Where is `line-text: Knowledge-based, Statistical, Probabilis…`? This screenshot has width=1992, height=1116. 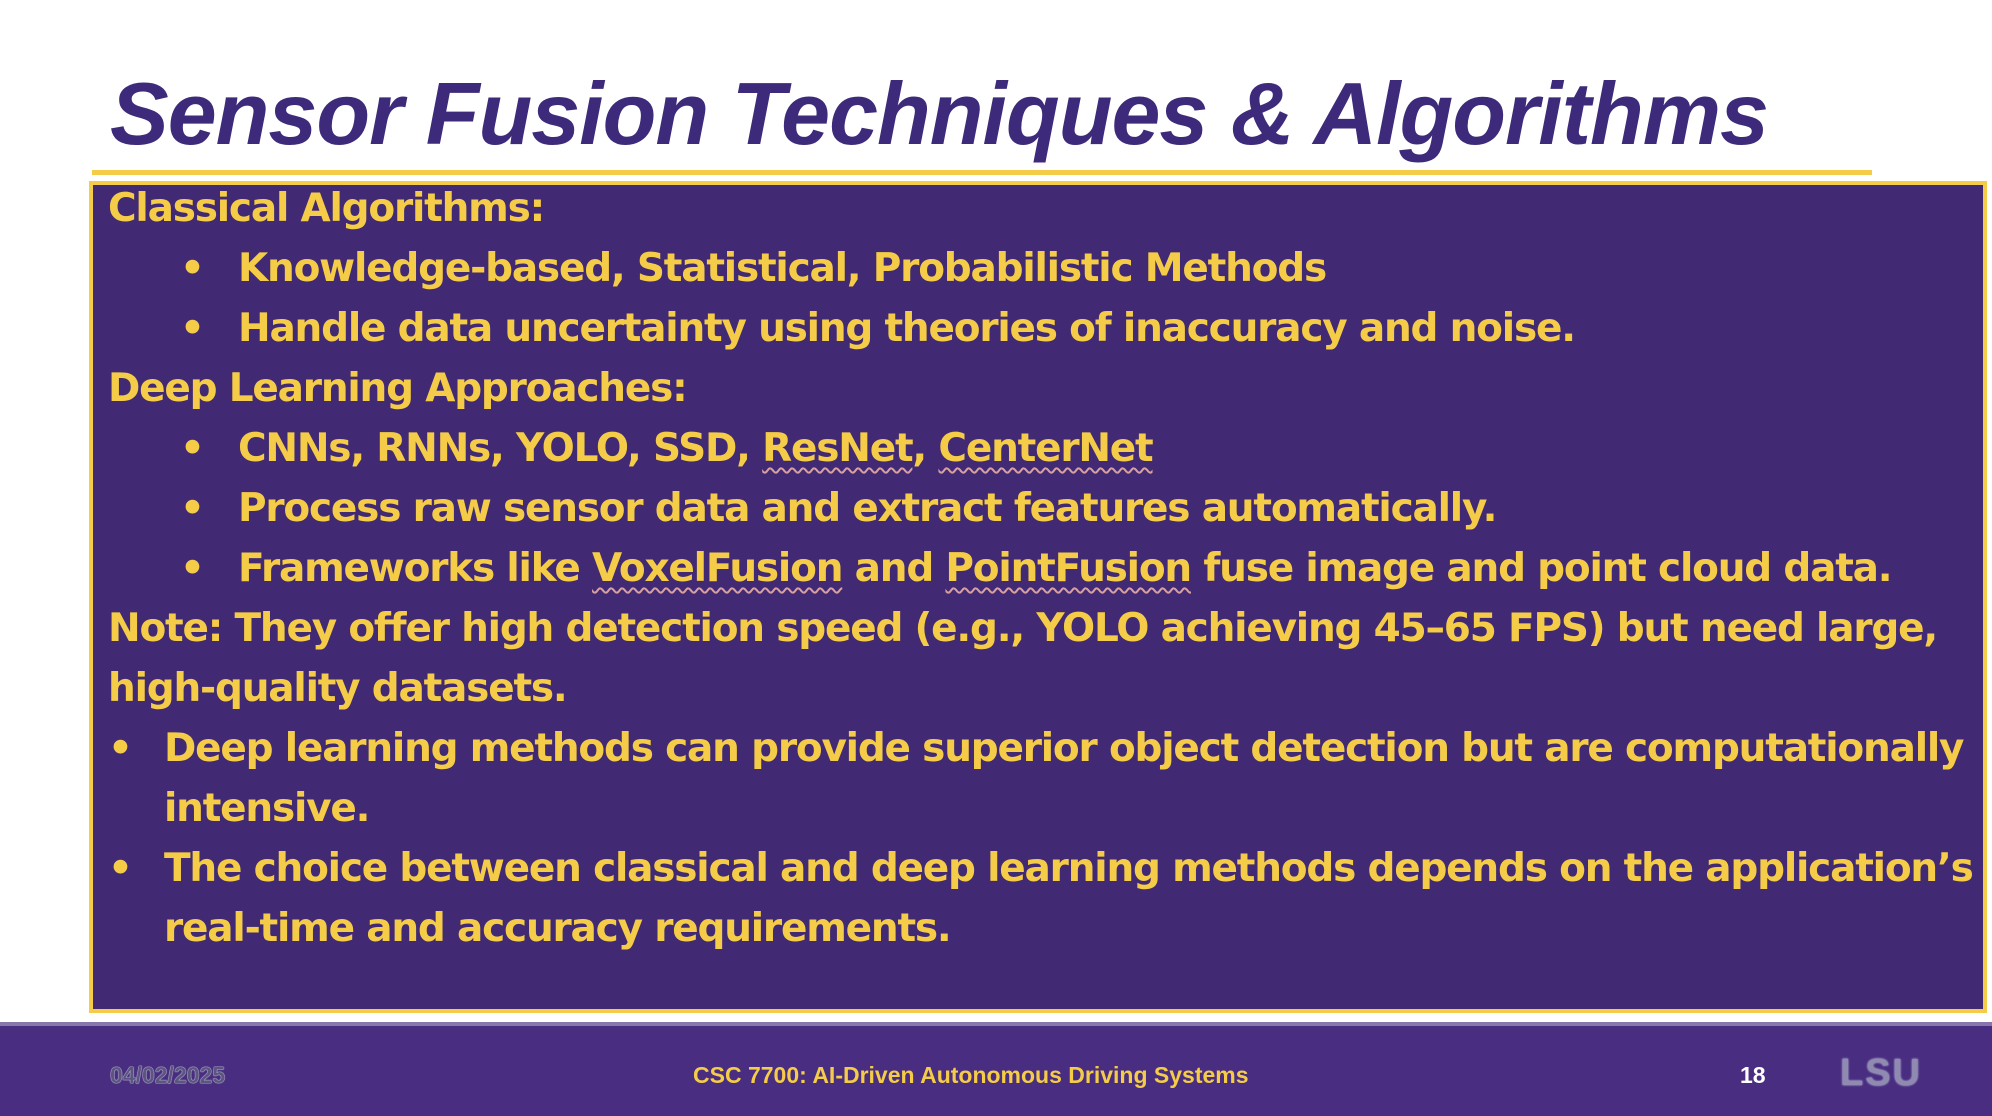 line-text: Knowledge-based, Statistical, Probabilis… is located at coordinates (782, 268).